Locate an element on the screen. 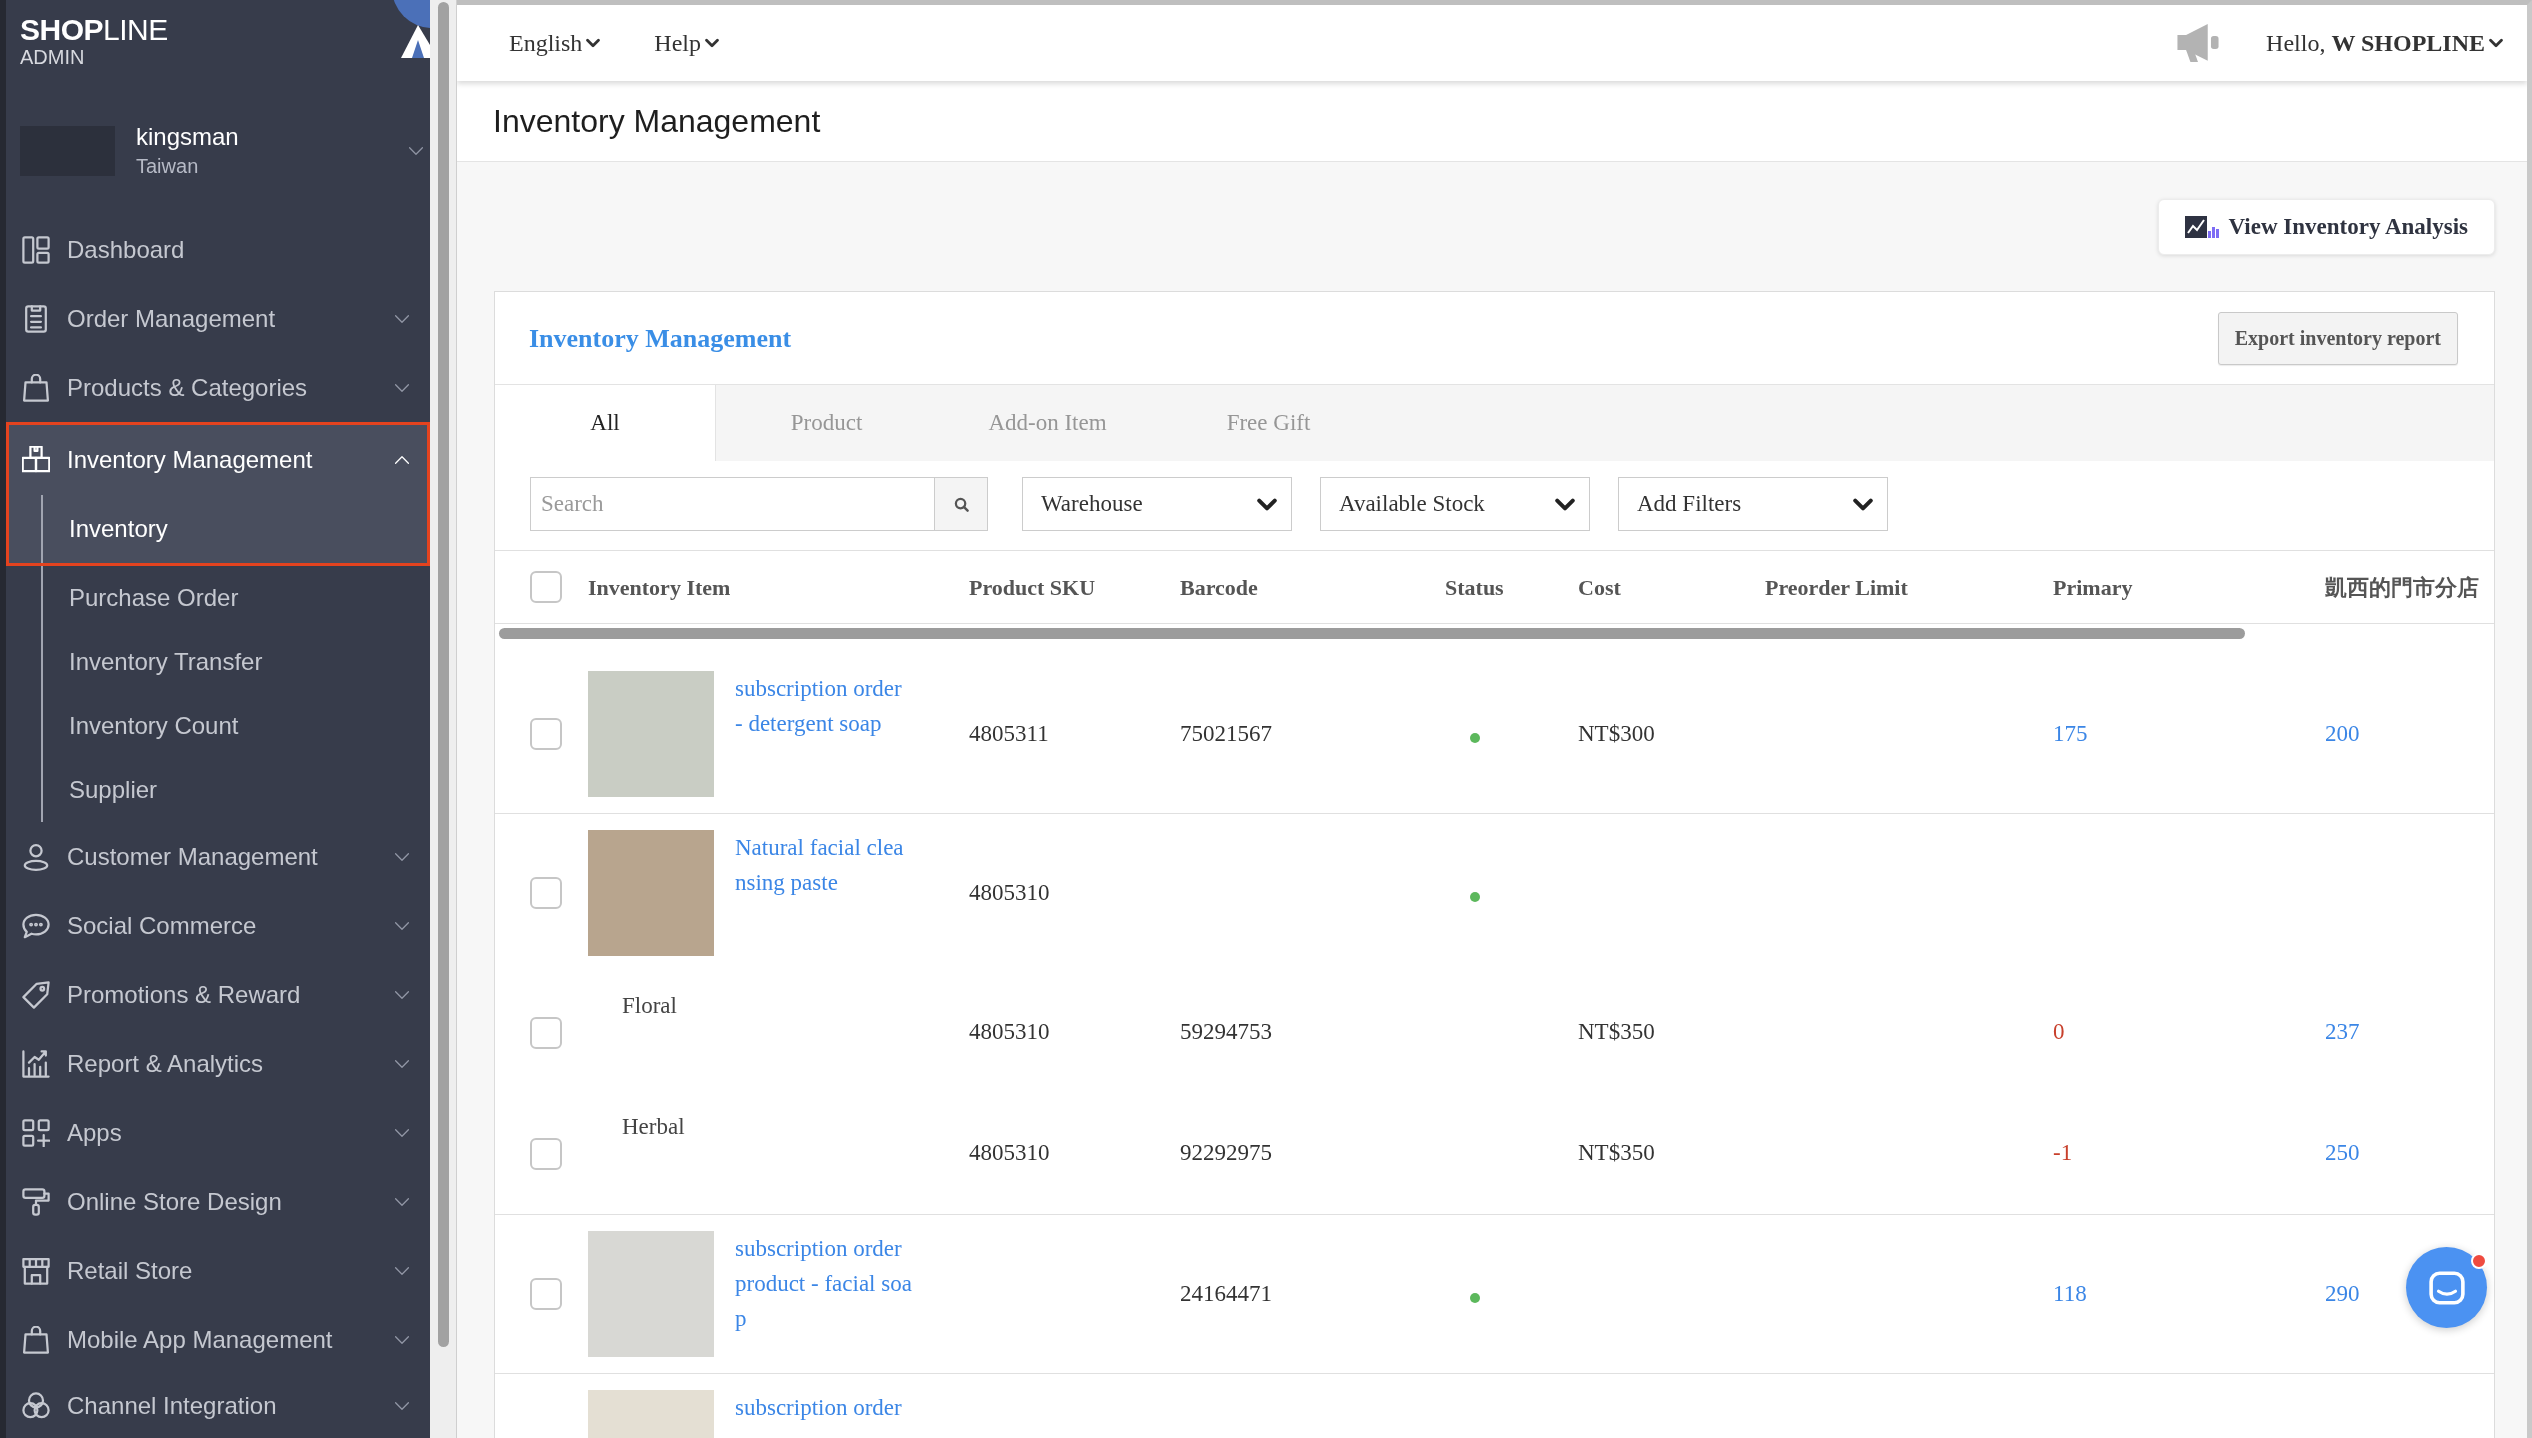 The image size is (2532, 1438). shopline-logo: SHOPLINE is located at coordinates (94, 30).